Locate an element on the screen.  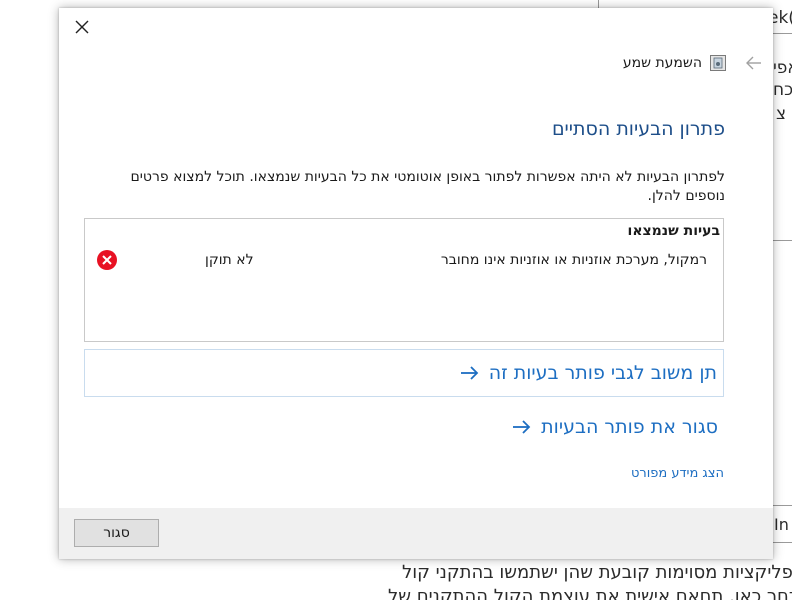
speaker-app-icon is located at coordinates (718, 63).